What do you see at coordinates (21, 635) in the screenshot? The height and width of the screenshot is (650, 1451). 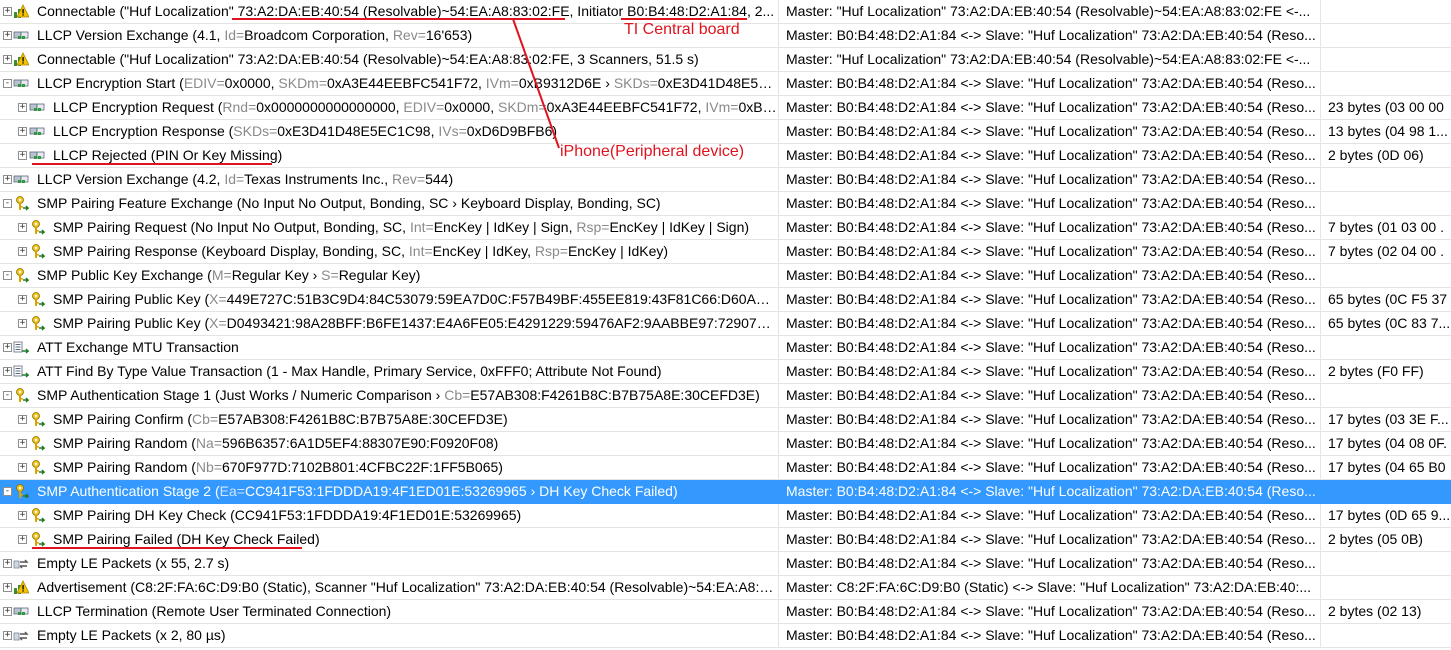 I see `empty-packets-icon` at bounding box center [21, 635].